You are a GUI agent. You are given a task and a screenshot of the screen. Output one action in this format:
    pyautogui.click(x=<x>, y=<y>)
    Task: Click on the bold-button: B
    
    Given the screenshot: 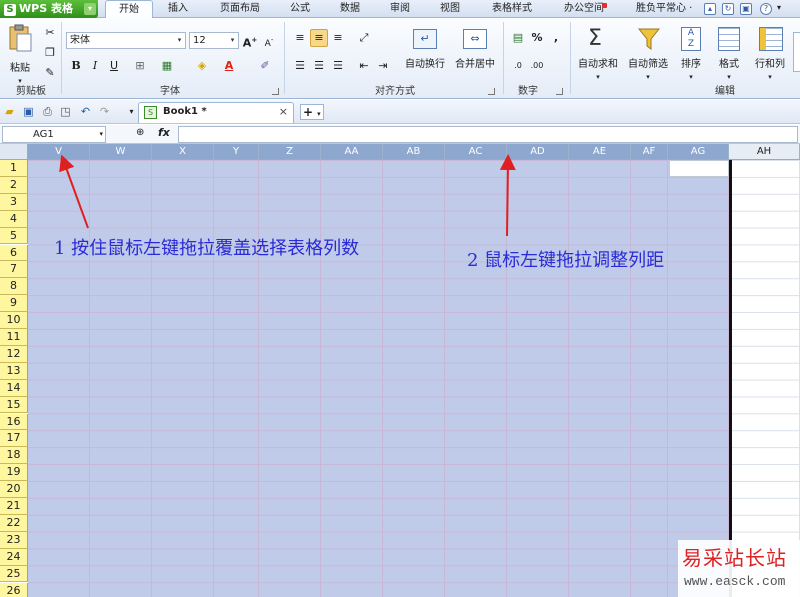 What is the action you would take?
    pyautogui.click(x=76, y=66)
    